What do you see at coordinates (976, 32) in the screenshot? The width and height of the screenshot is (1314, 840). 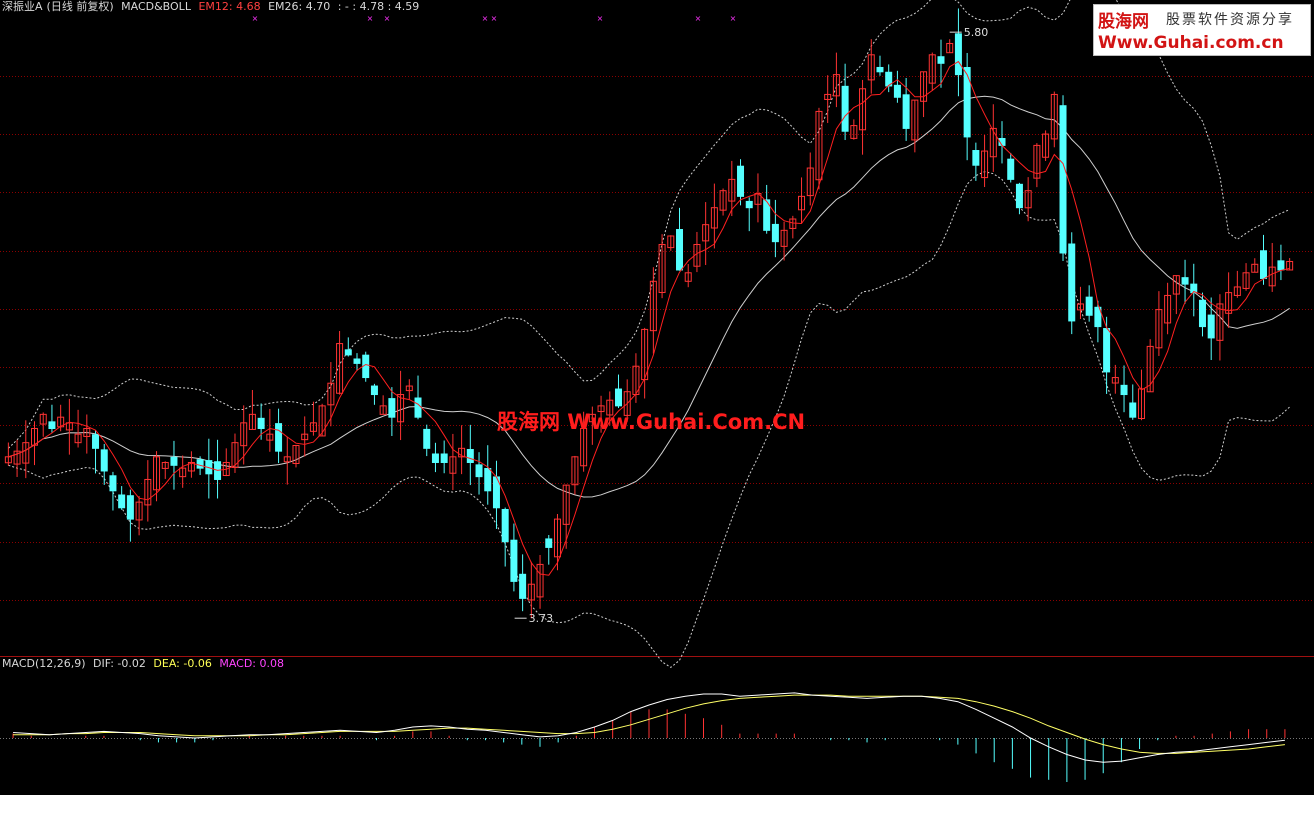 I see `high-price-label: 5.80` at bounding box center [976, 32].